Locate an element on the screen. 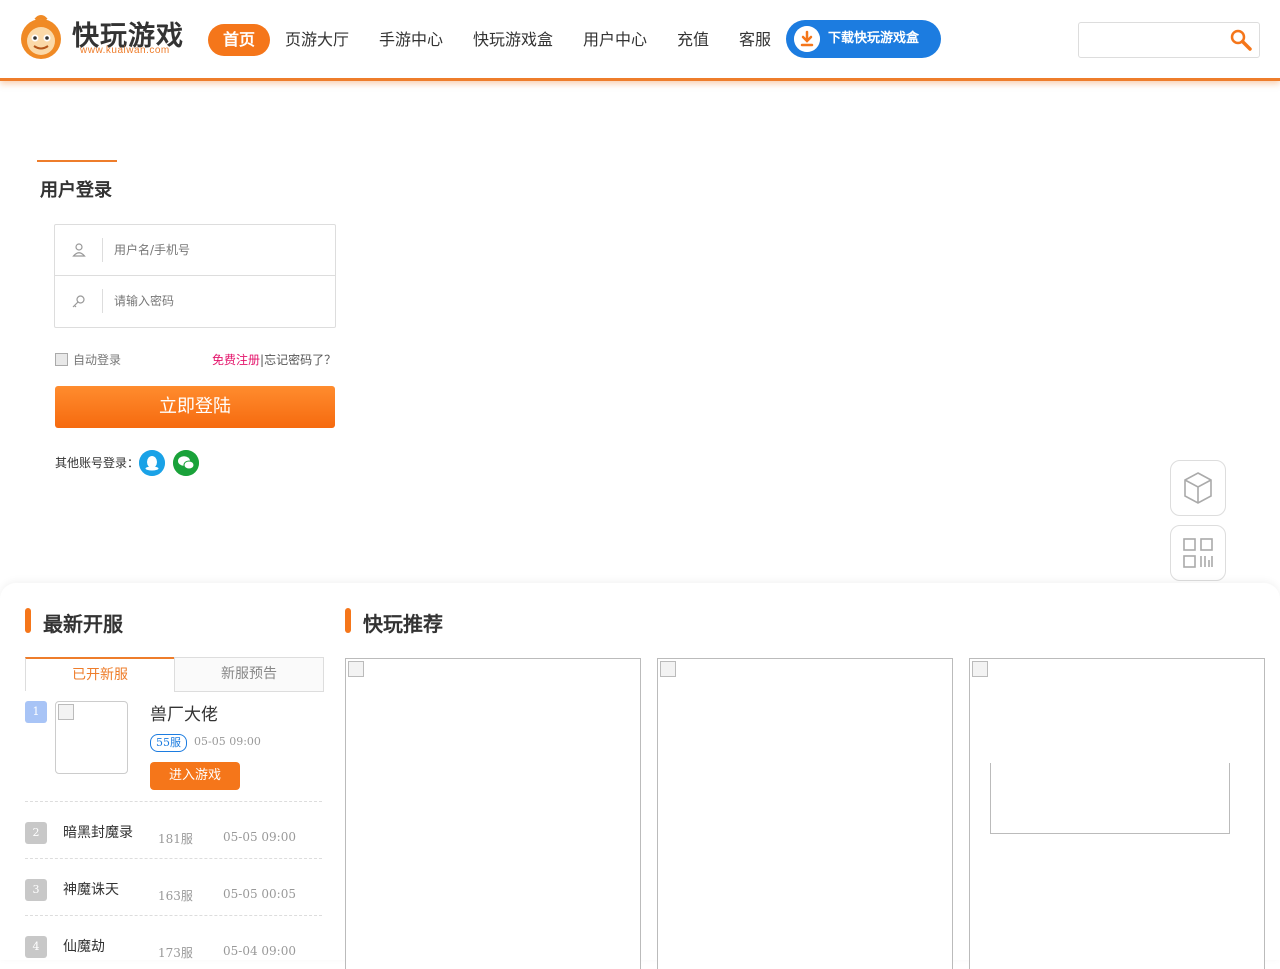  nav-customer-service: 客服 is located at coordinates (755, 40).